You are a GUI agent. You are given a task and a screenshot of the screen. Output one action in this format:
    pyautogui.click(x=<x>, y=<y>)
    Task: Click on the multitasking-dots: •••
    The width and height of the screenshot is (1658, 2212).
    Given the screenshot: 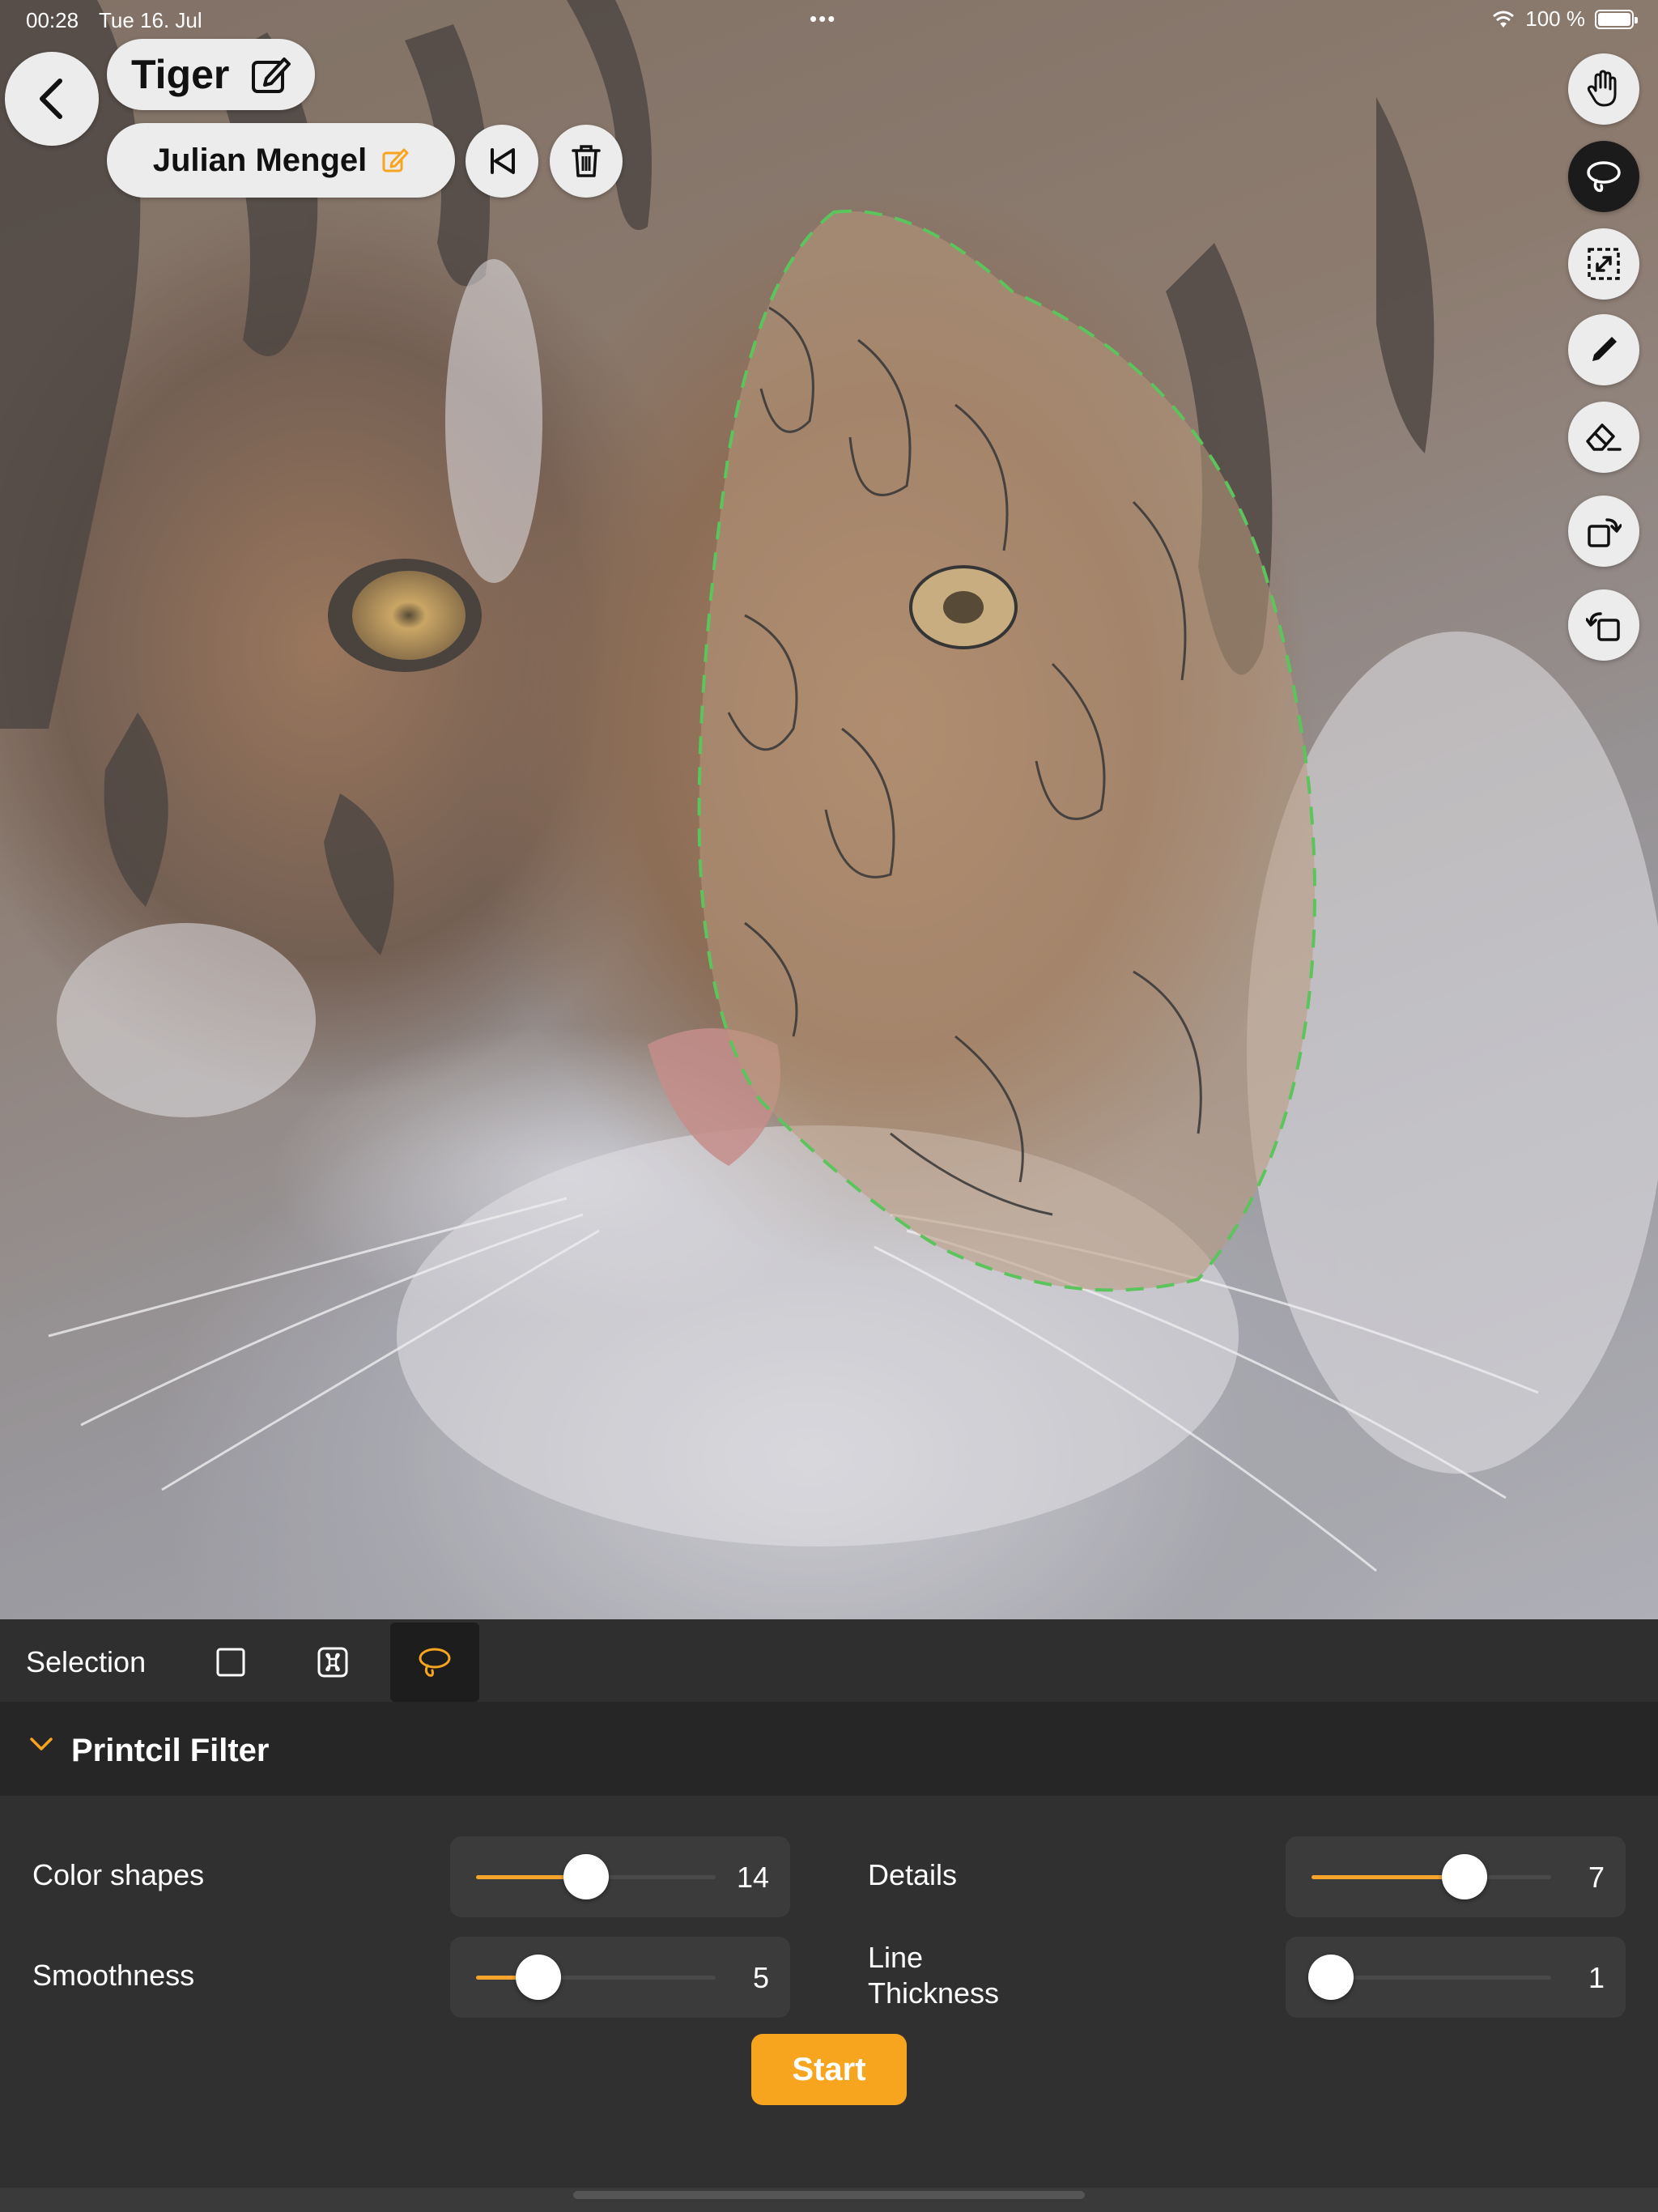 What is the action you would take?
    pyautogui.click(x=823, y=19)
    